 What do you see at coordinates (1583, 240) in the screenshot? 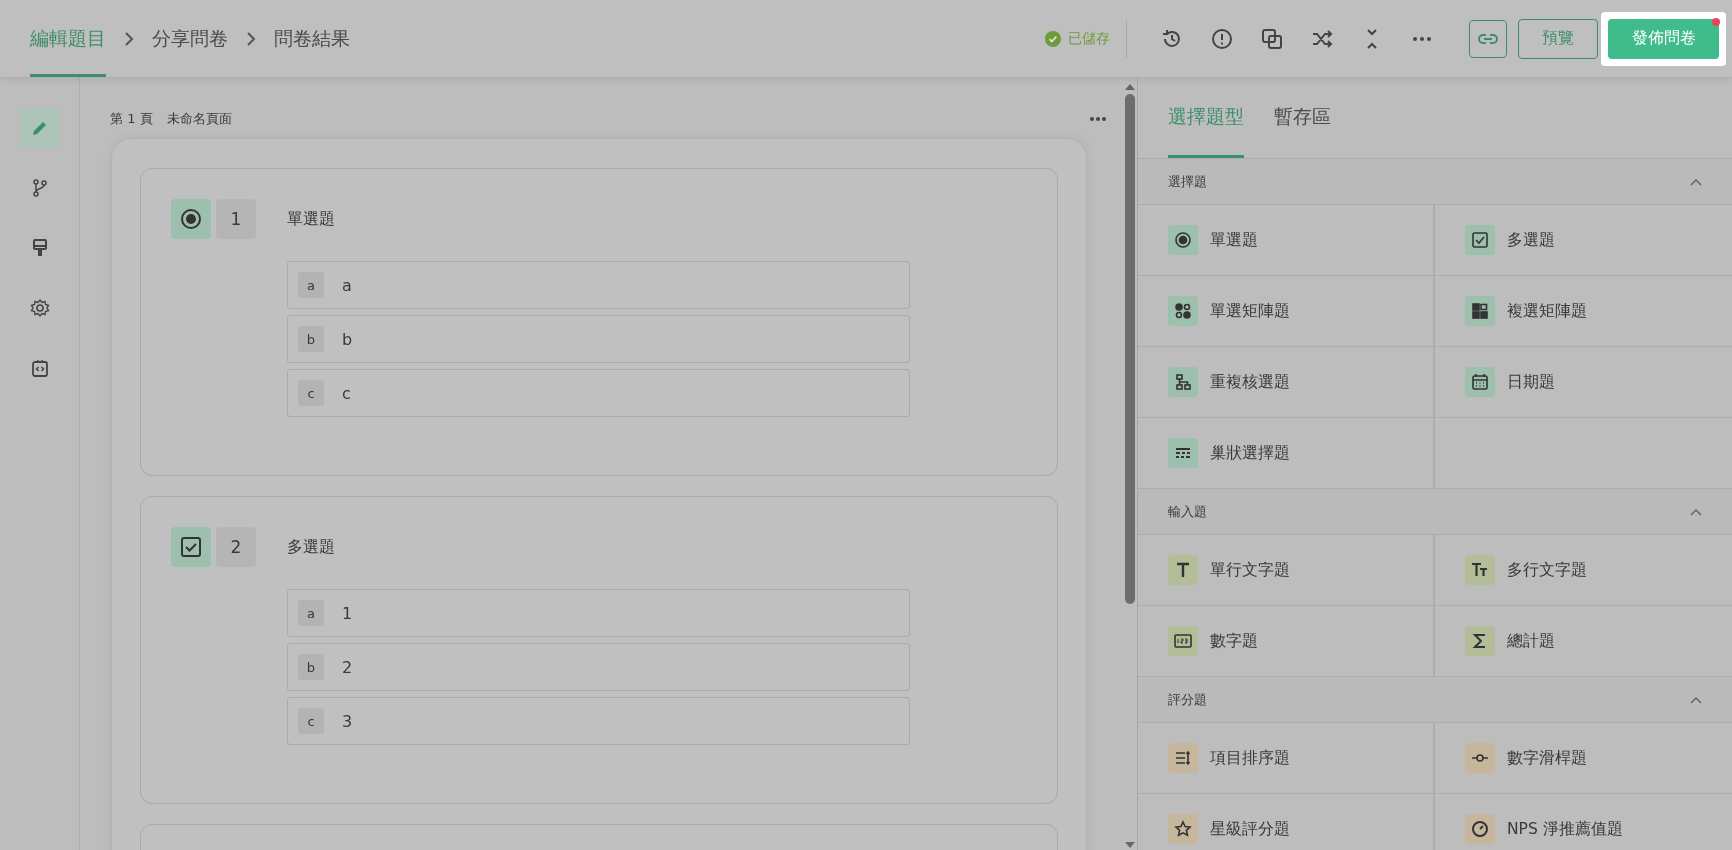
I see `question-type-item: 多選題` at bounding box center [1583, 240].